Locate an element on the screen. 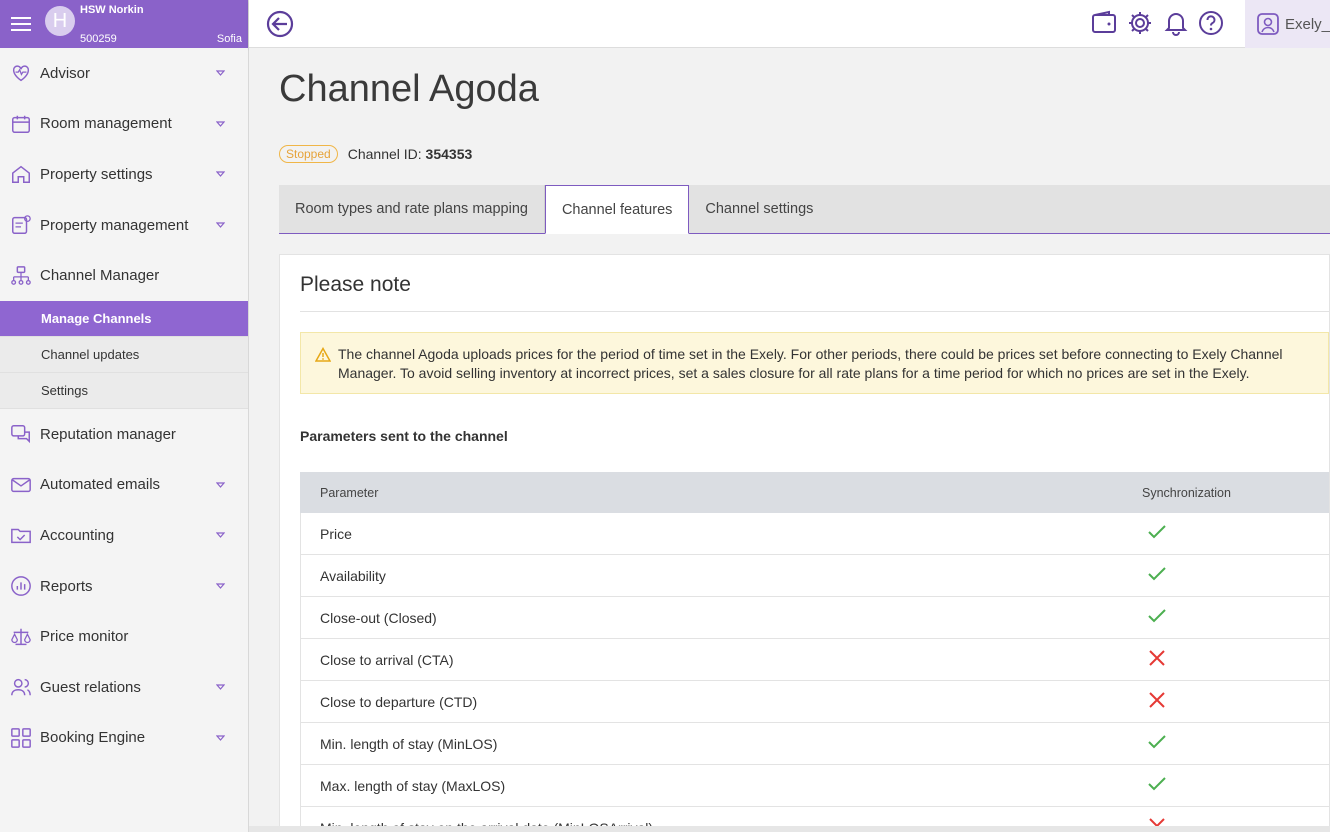 The width and height of the screenshot is (1330, 832). user-menu: Exely_ is located at coordinates (1287, 24).